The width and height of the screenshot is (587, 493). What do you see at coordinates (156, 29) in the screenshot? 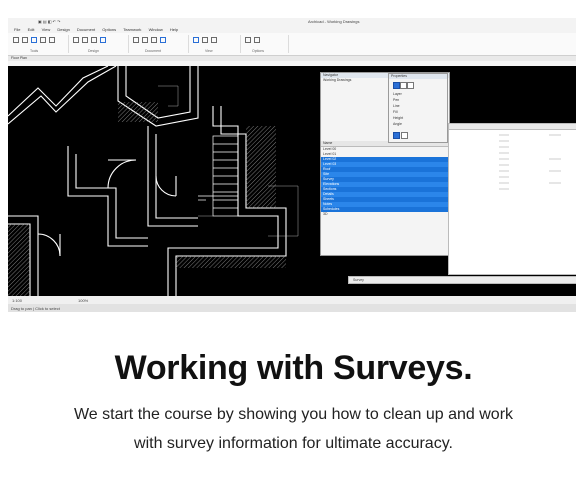
I see `menu-window: Window` at bounding box center [156, 29].